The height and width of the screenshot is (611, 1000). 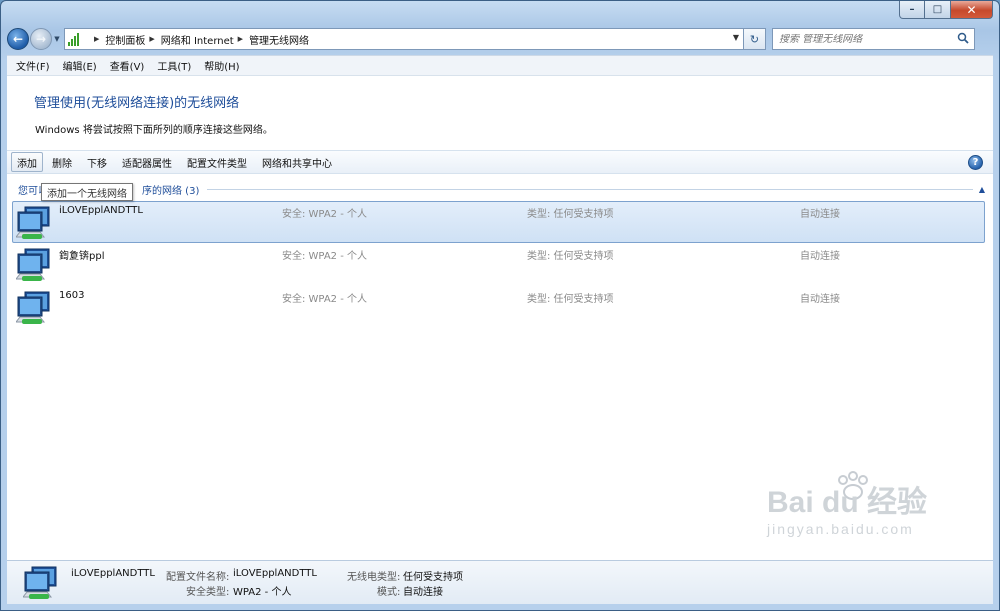 I want to click on baidu-watermark: Bai du 经验 jingyan.baidu.com, so click(x=846, y=504).